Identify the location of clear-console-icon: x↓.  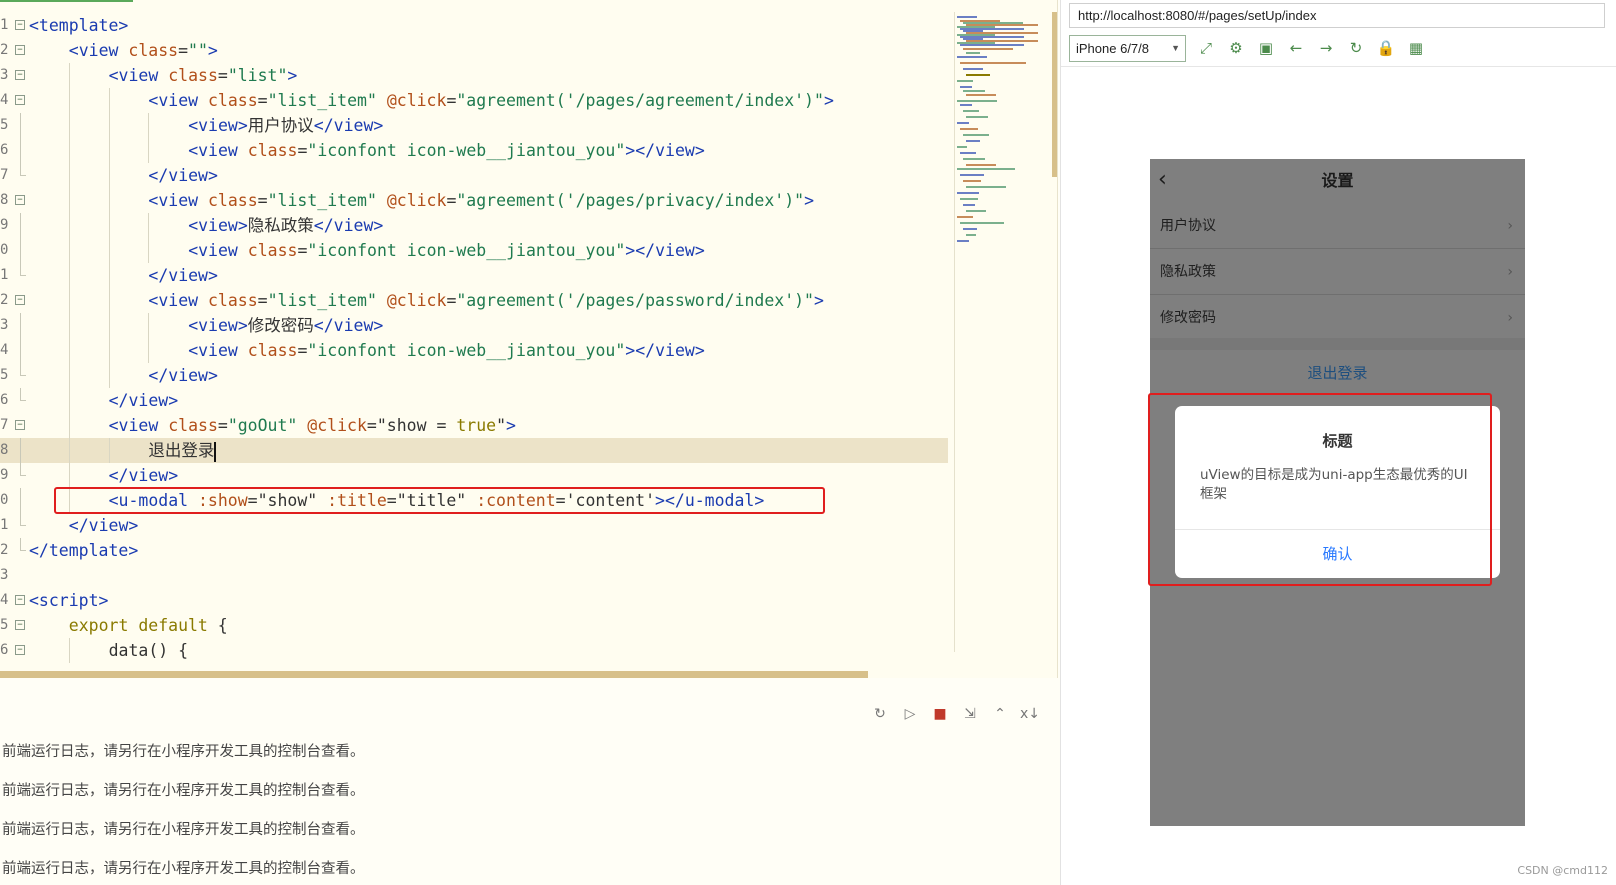
(1030, 714).